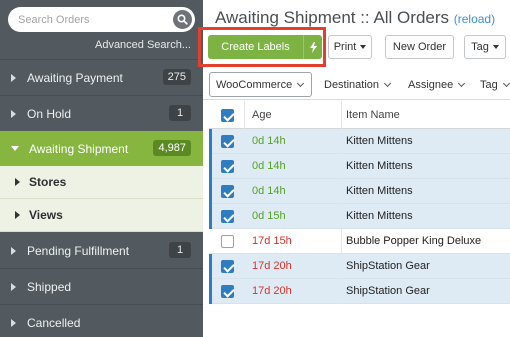 The height and width of the screenshot is (337, 510). Describe the element at coordinates (49, 286) in the screenshot. I see `sidebar-item-label: Shipped` at that location.